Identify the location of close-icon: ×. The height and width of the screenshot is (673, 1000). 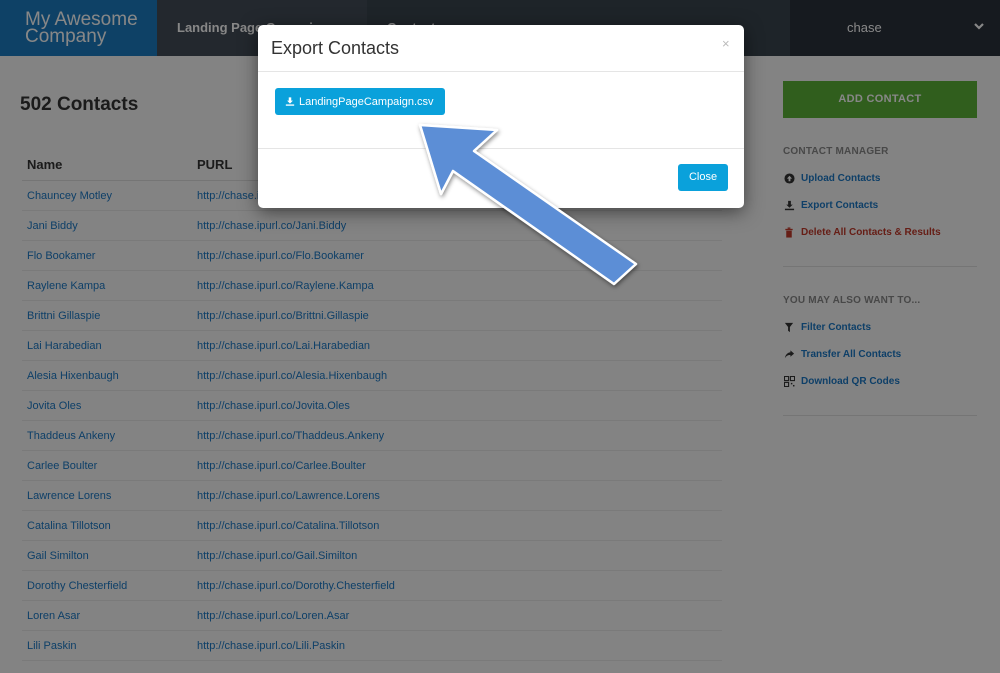
(726, 43).